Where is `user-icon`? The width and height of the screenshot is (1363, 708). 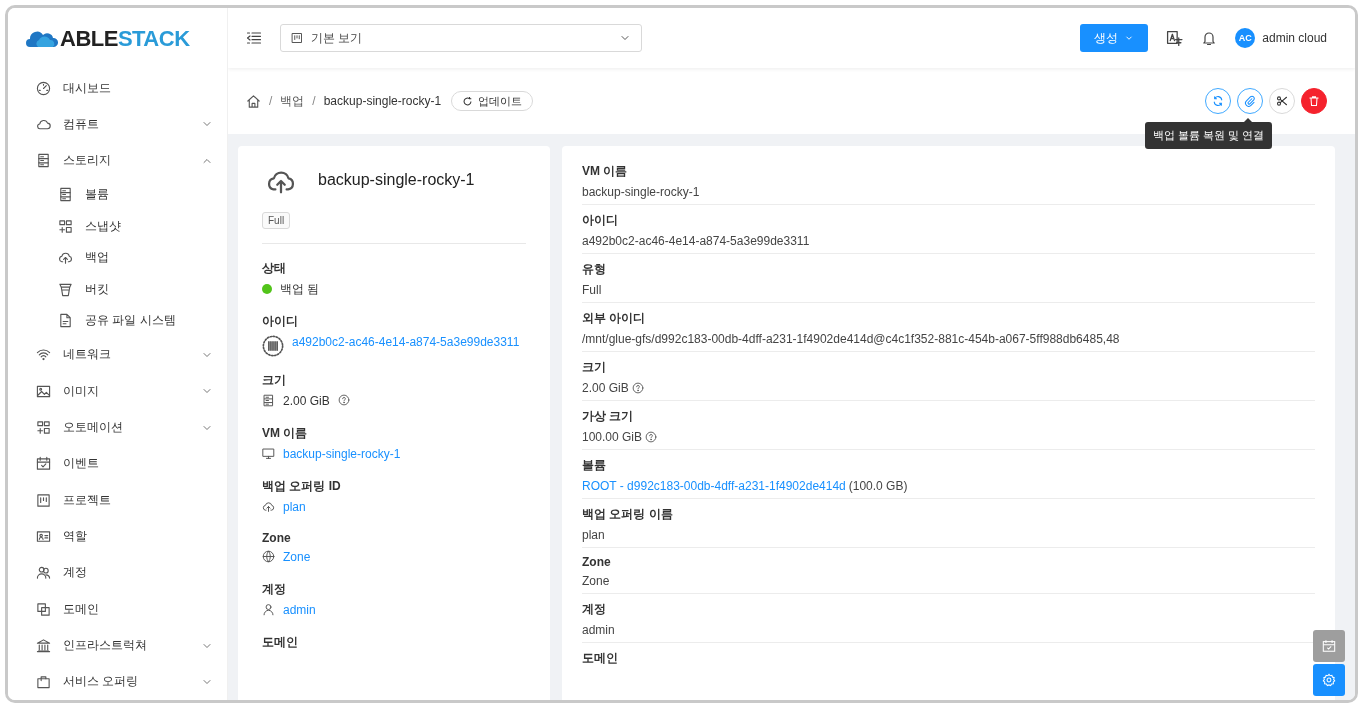
user-icon is located at coordinates (268, 609).